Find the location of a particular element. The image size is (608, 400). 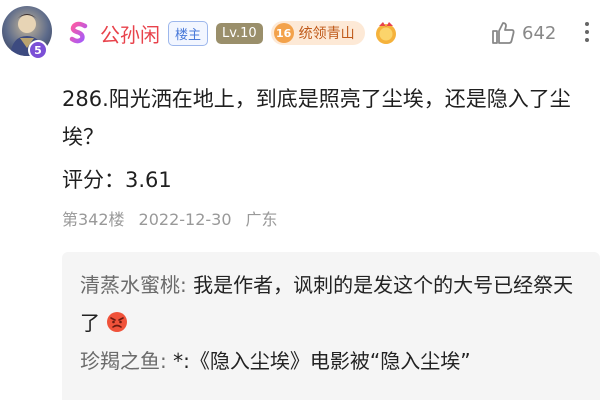

post-date: 2022-12-30 is located at coordinates (185, 219).